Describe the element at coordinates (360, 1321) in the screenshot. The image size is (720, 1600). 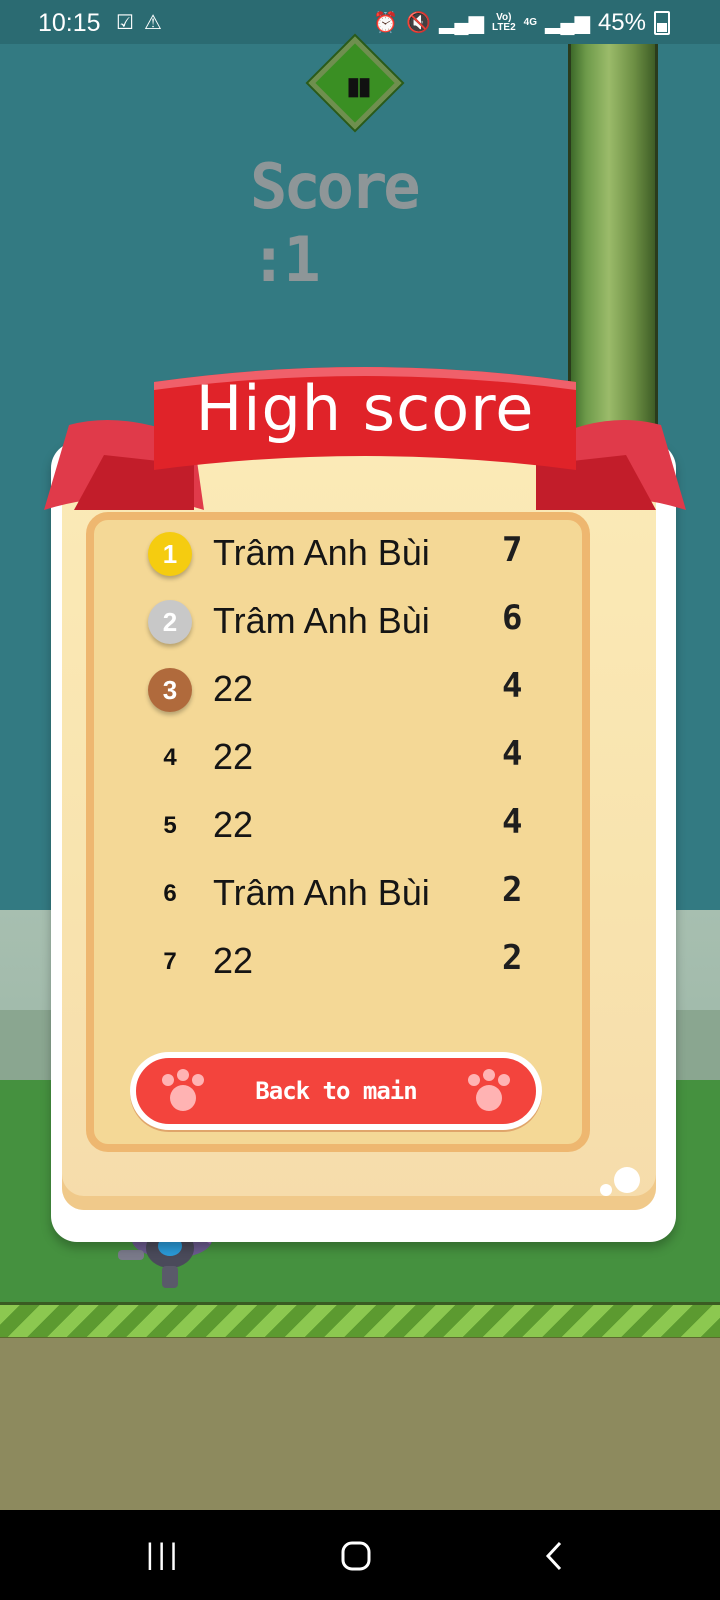
I see `ground-strip` at that location.